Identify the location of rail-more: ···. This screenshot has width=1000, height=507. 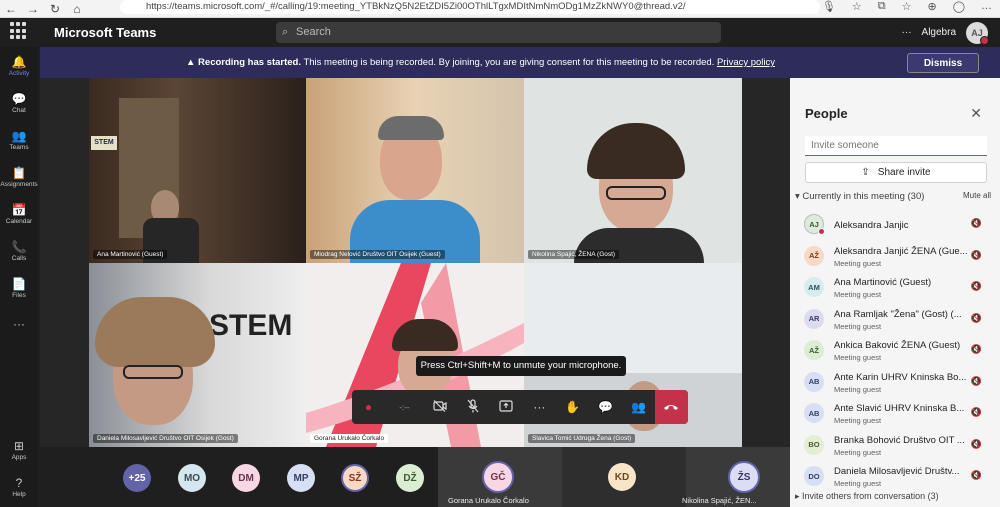
(19, 324).